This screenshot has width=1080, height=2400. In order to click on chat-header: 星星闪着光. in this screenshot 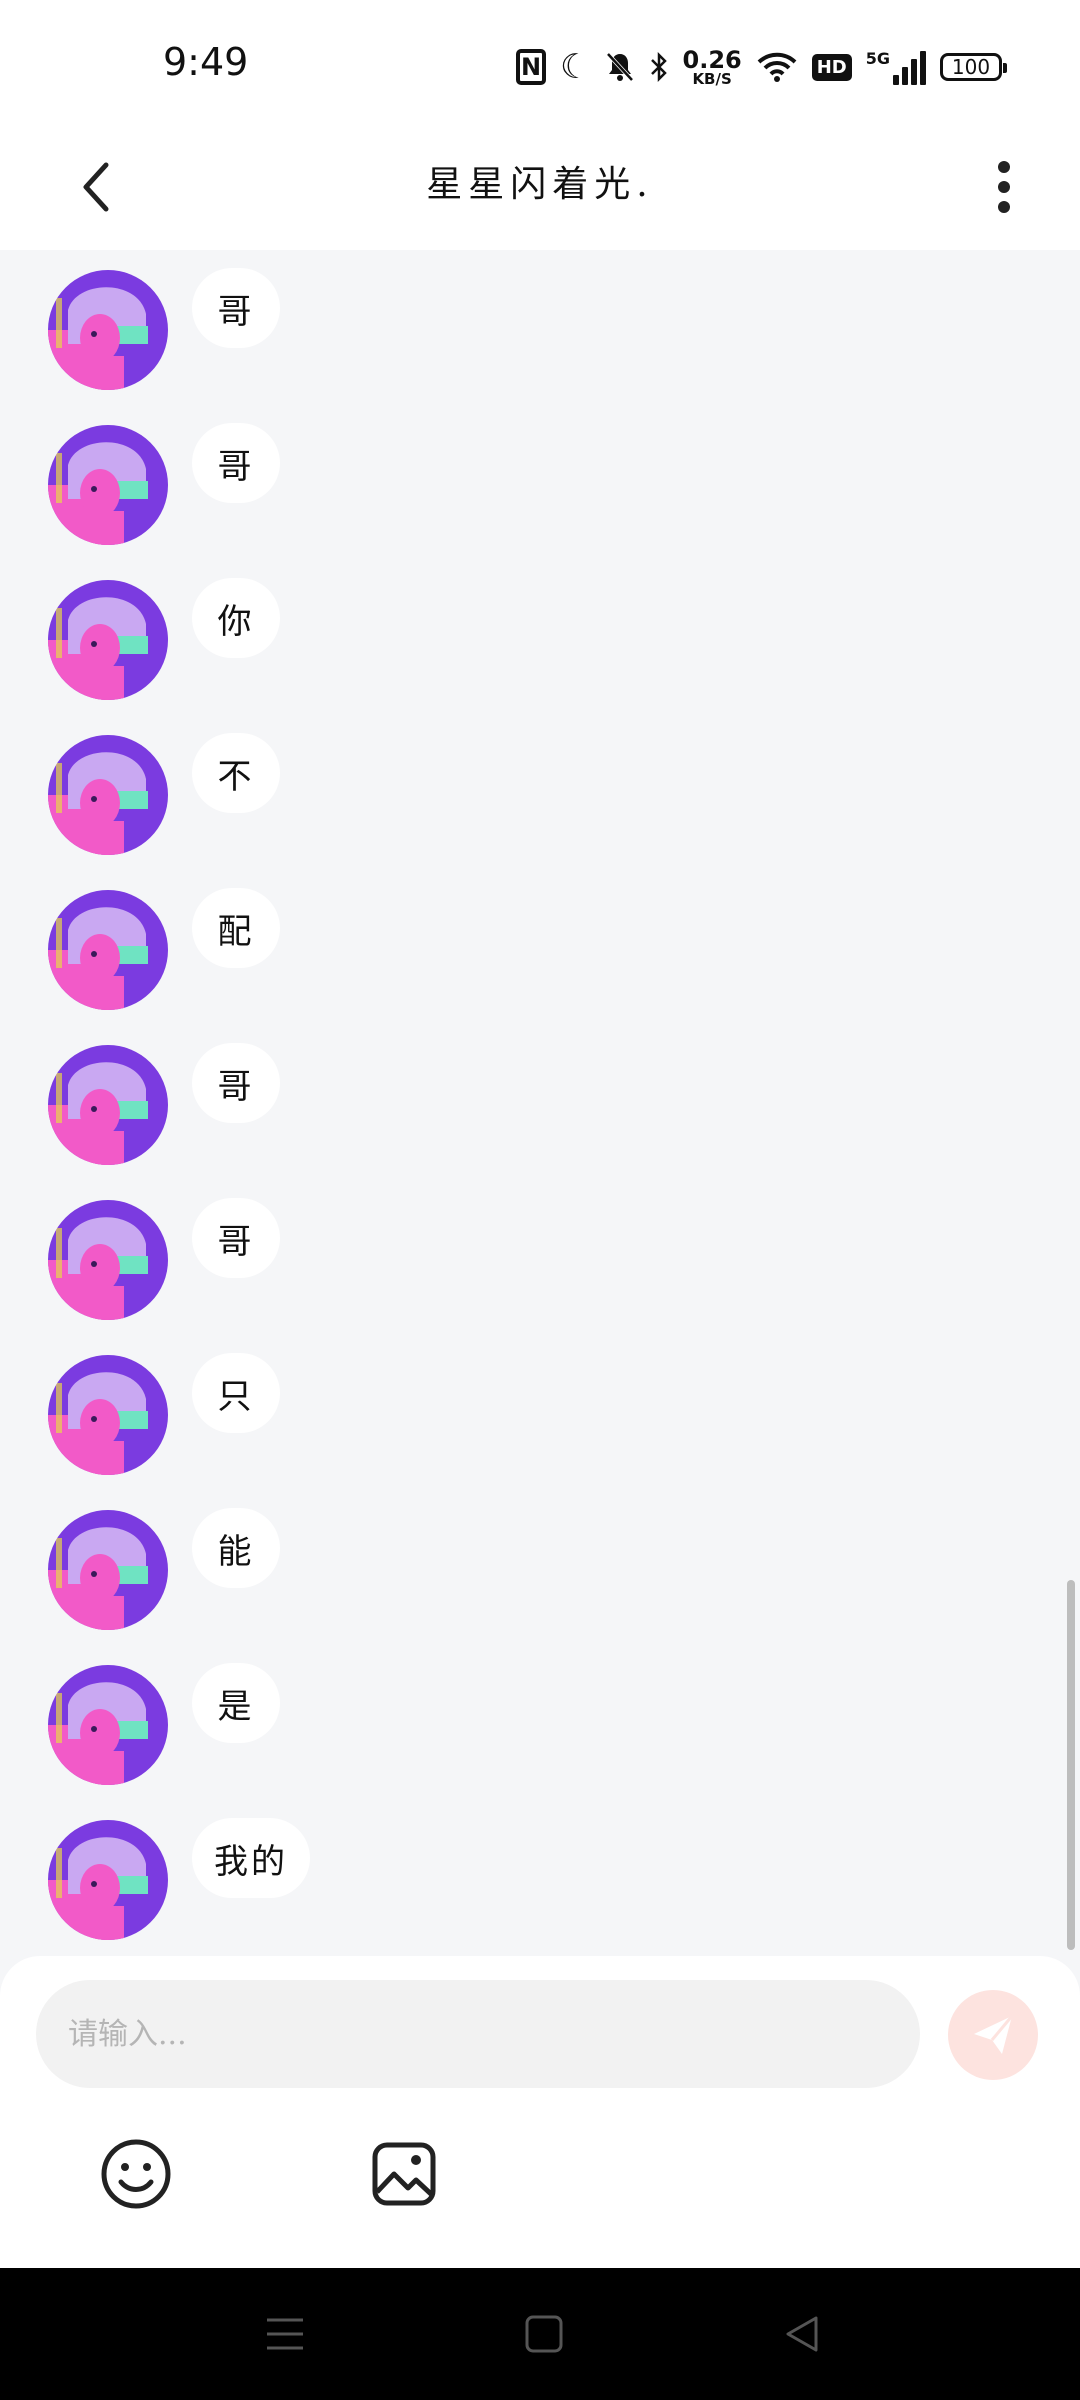, I will do `click(540, 187)`.